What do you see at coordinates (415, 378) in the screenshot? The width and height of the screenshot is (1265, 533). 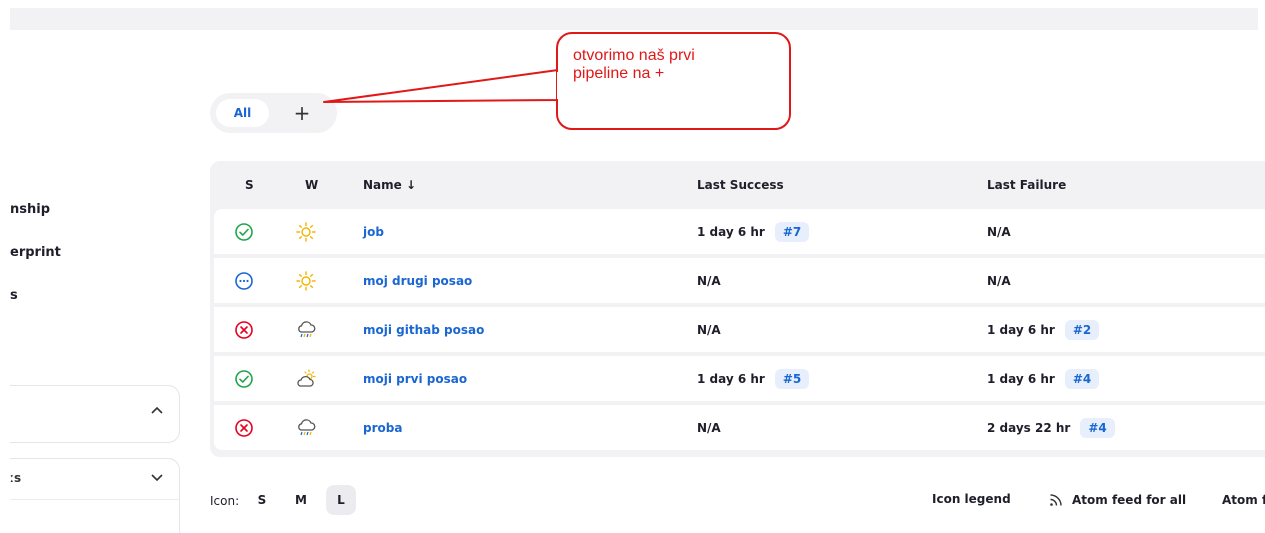 I see `job-name-link: moji prvi posao` at bounding box center [415, 378].